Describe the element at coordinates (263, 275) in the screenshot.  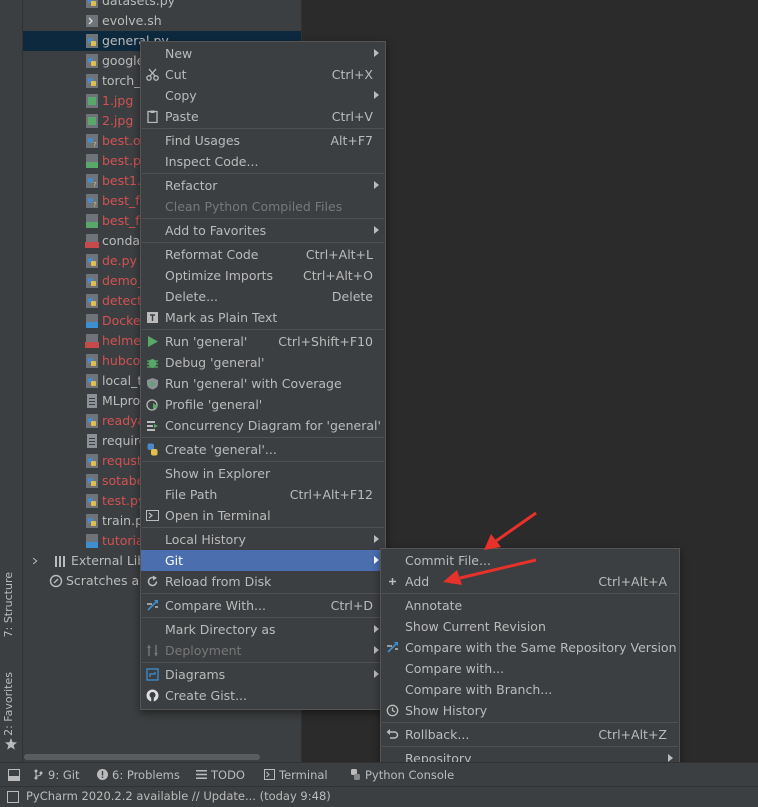
I see `menu-item-optimize-imports: Optimize Imports Ctrl+Alt+O` at that location.